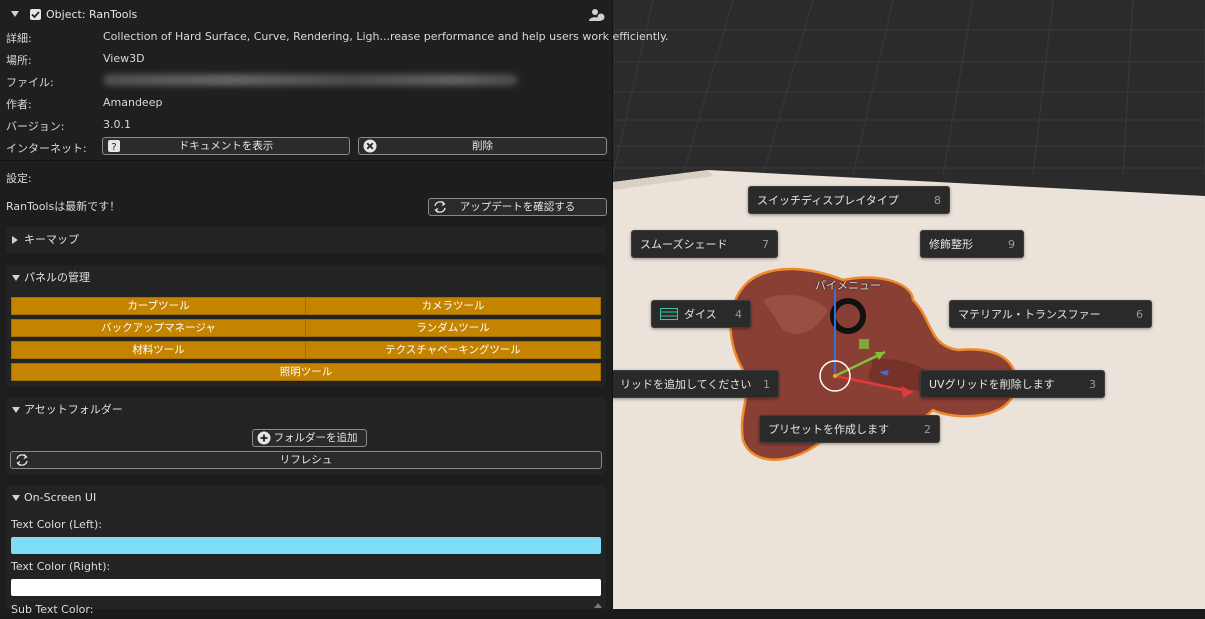 The image size is (1205, 619). I want to click on file-label: ファイル:, so click(30, 82).